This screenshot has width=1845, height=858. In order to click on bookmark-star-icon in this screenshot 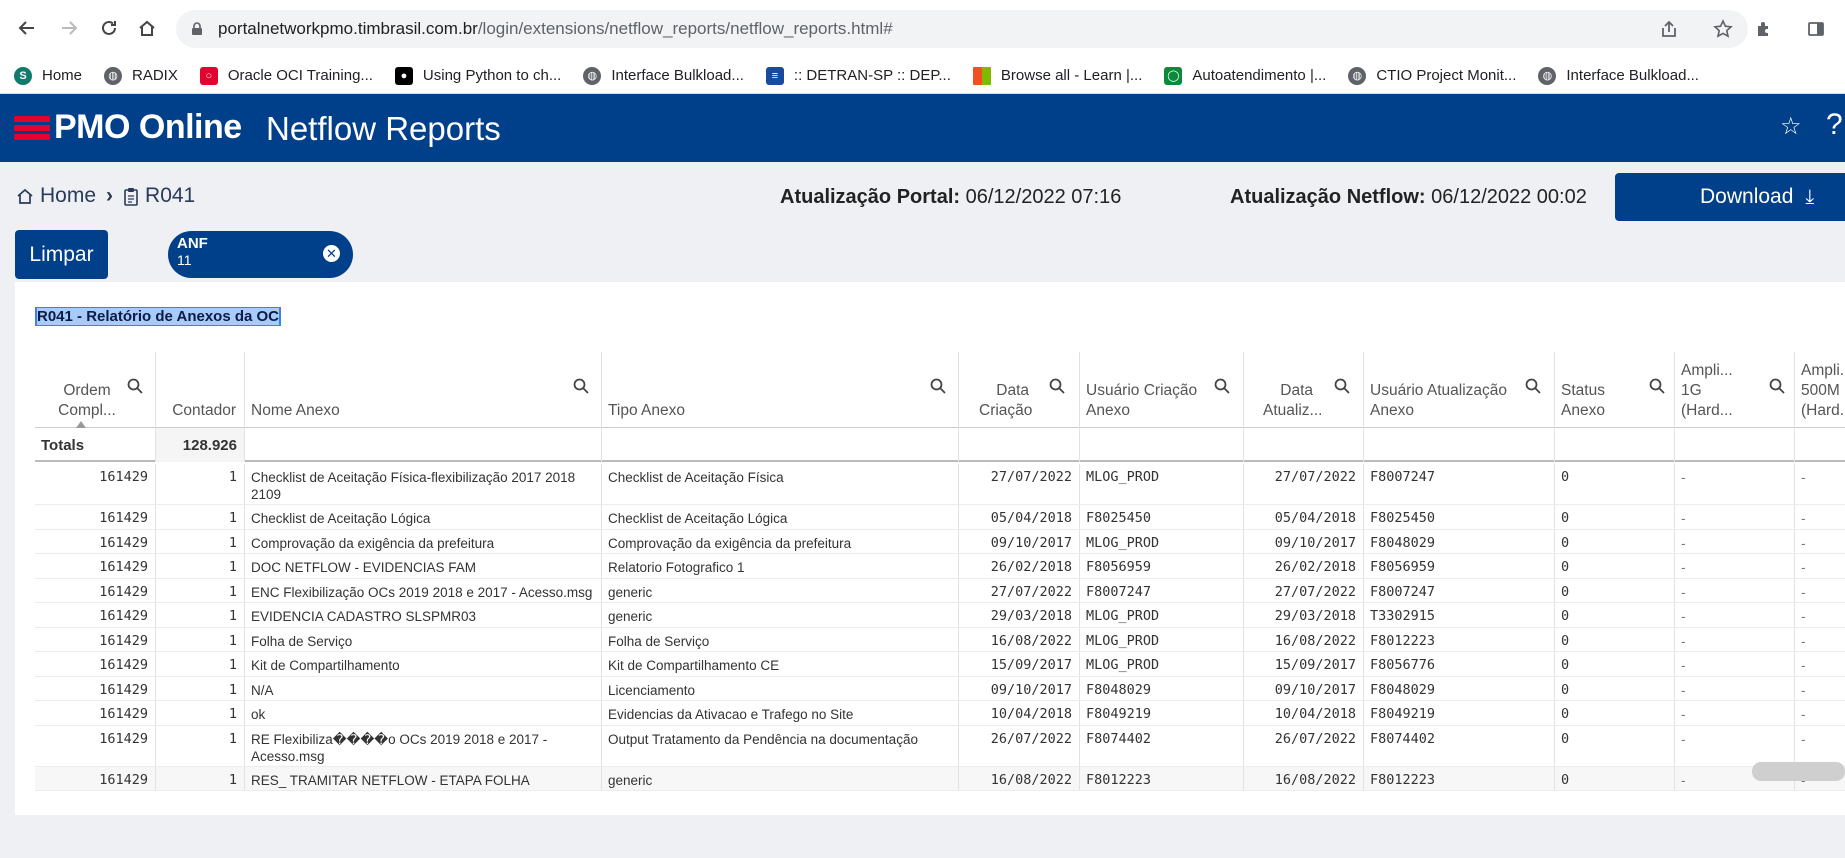, I will do `click(1723, 29)`.